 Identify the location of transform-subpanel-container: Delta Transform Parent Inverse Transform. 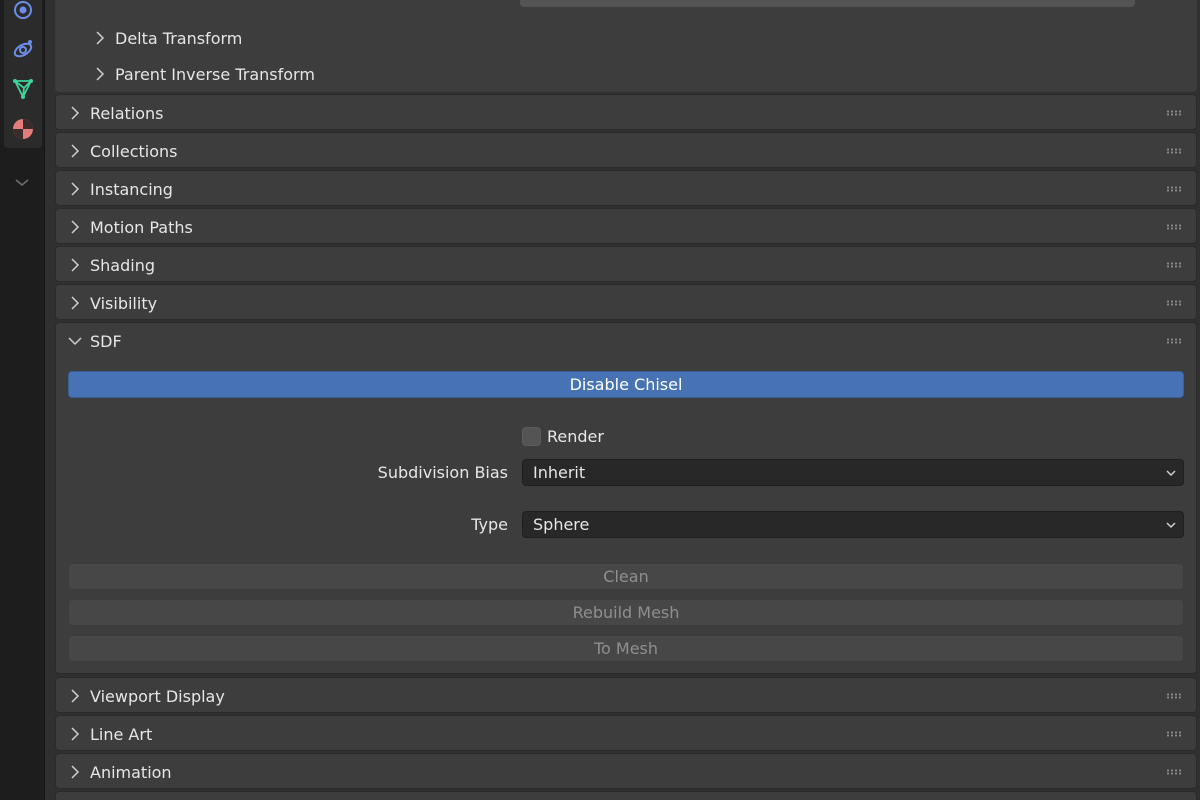
(626, 46).